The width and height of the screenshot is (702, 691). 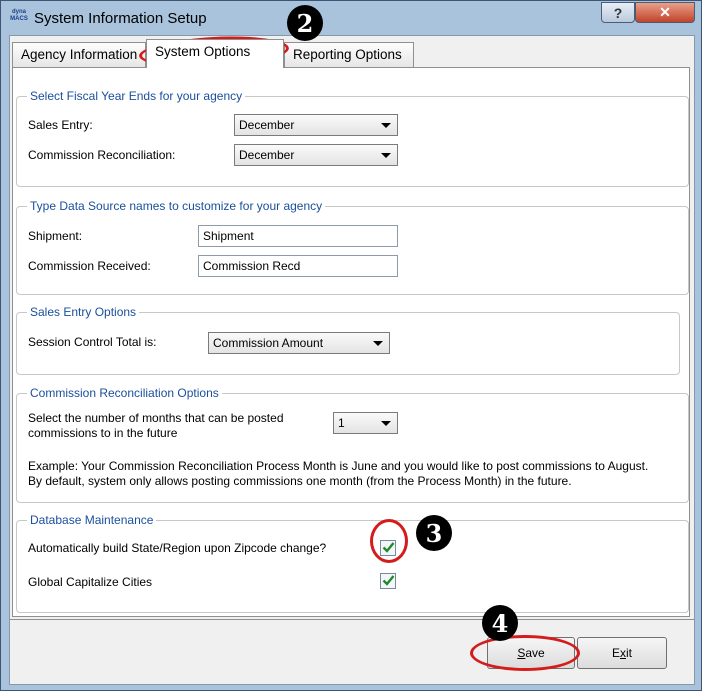 What do you see at coordinates (365, 423) in the screenshot?
I see `months-select: 1` at bounding box center [365, 423].